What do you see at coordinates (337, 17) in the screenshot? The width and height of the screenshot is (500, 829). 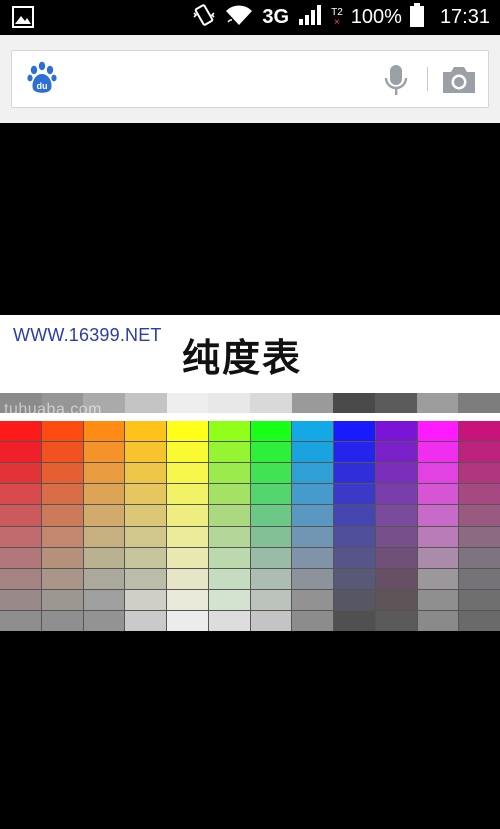 I see `sim2-indicator: T2 ×` at bounding box center [337, 17].